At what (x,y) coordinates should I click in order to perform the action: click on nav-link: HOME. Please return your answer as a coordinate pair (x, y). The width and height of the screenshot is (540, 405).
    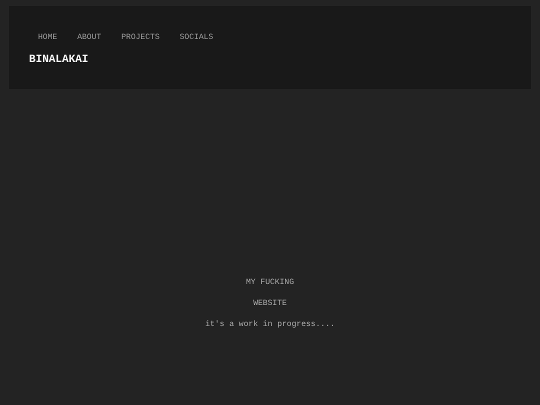
    Looking at the image, I should click on (48, 37).